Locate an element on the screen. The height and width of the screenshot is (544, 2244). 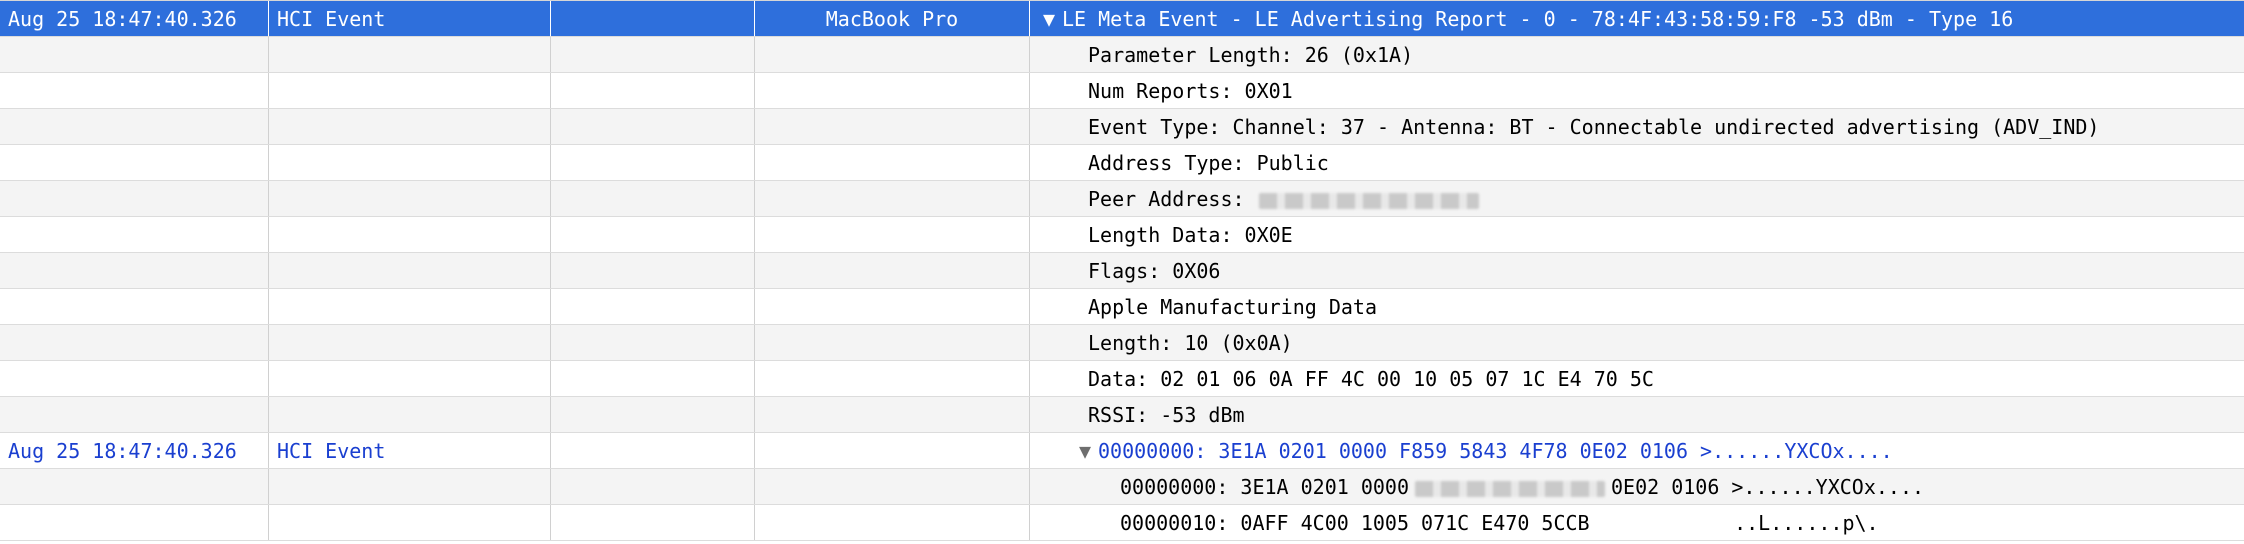
detail-text: Peer Address: is located at coordinates (1166, 199).